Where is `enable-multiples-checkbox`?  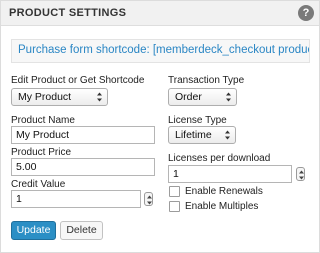 enable-multiples-checkbox is located at coordinates (174, 206).